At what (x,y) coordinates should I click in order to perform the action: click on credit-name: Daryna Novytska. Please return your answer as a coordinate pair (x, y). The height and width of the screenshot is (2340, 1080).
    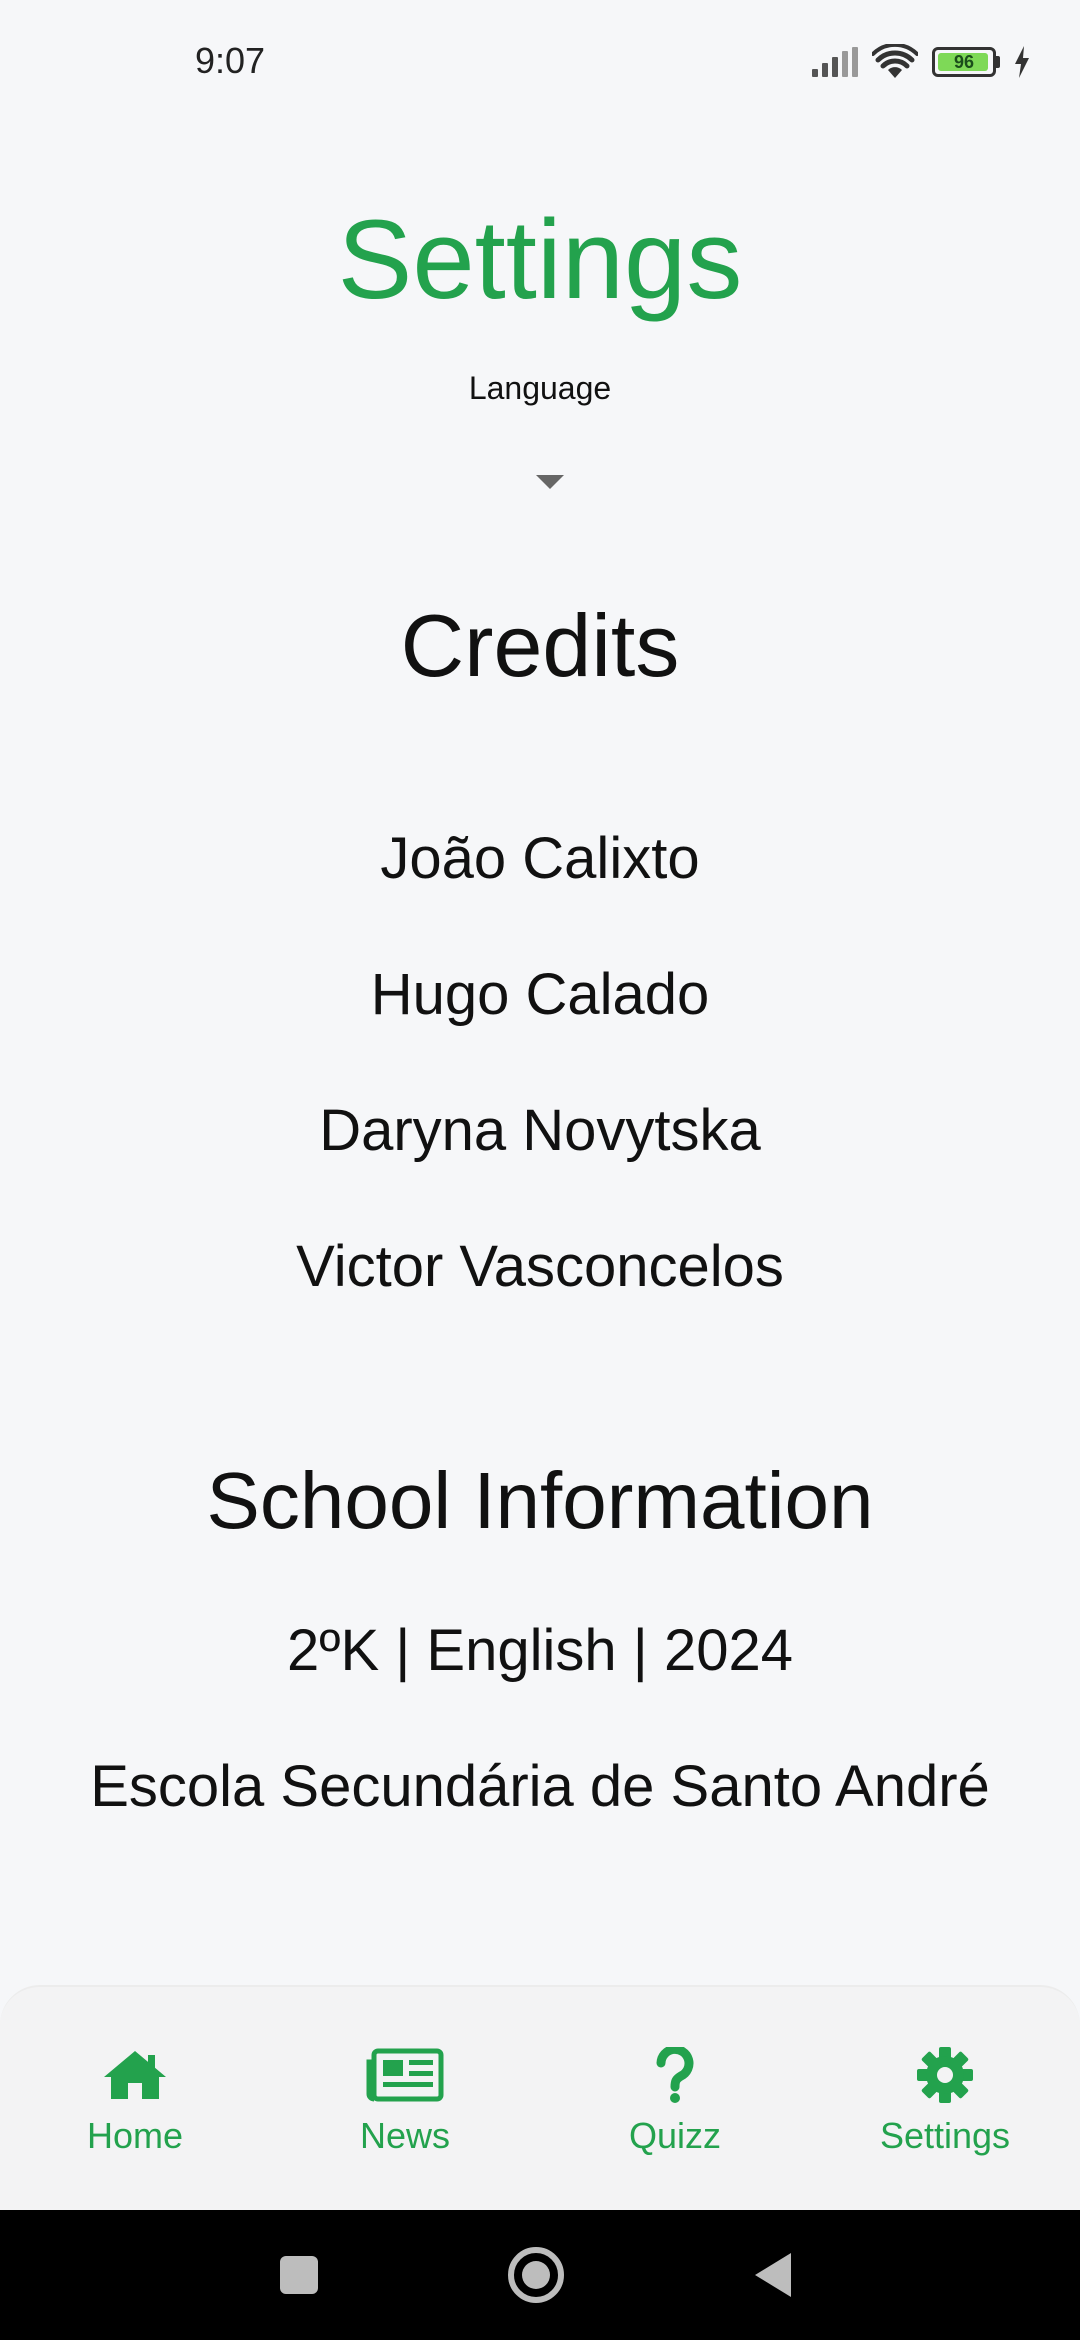
    Looking at the image, I should click on (540, 1130).